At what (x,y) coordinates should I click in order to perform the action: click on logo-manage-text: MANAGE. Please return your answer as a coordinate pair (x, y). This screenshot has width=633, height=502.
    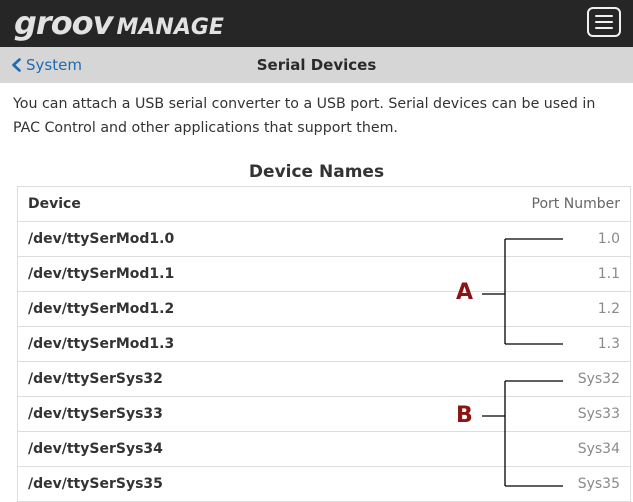
    Looking at the image, I should click on (170, 27).